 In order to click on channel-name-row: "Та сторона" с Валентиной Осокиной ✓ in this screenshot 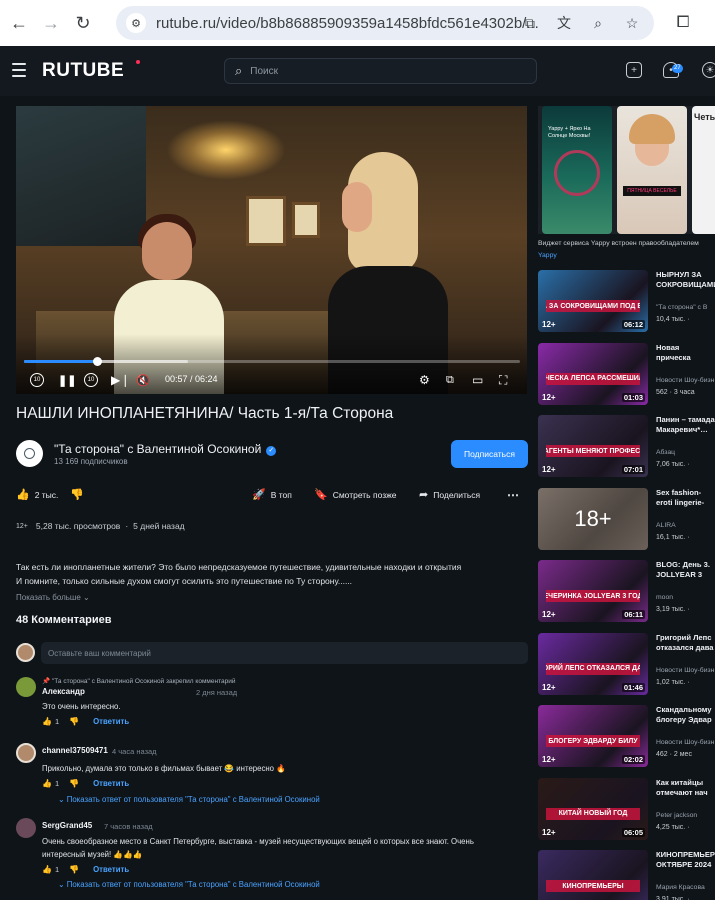, I will do `click(165, 449)`.